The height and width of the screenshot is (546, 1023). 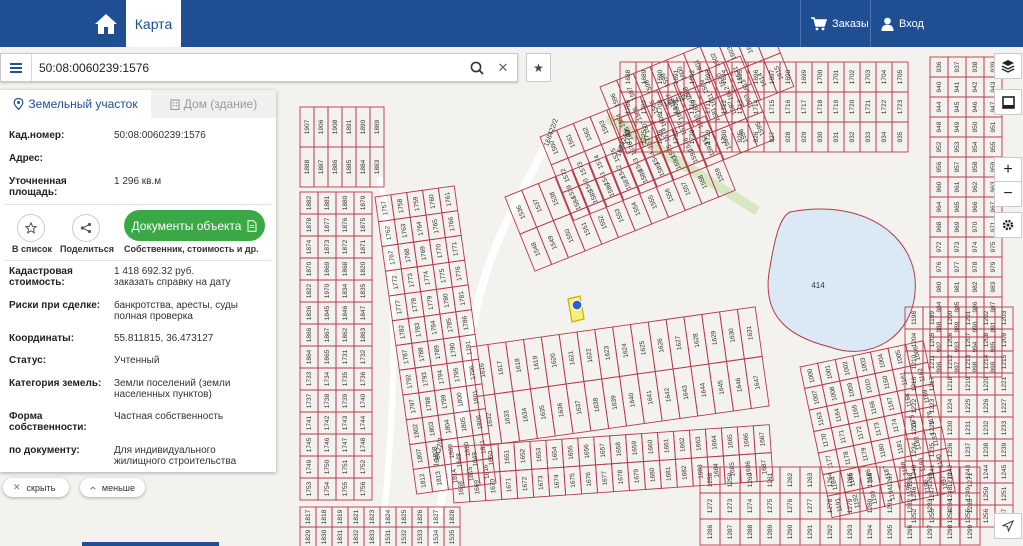 What do you see at coordinates (1004, 427) in the screenshot?
I see `parcel-label: 1233` at bounding box center [1004, 427].